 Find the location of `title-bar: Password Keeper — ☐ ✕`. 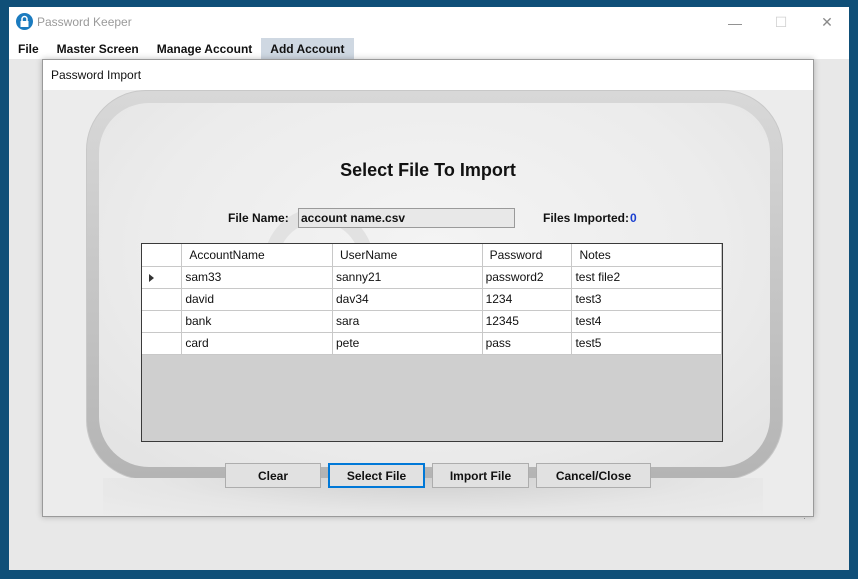

title-bar: Password Keeper — ☐ ✕ is located at coordinates (429, 22).